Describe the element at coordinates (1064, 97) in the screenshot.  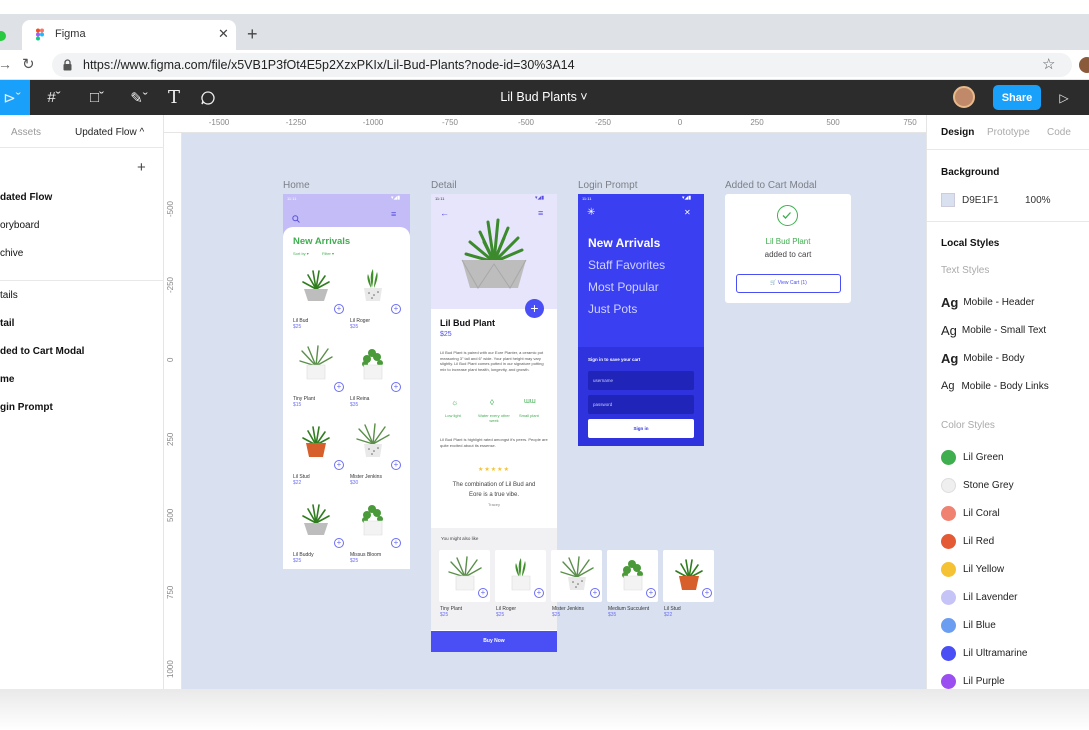
I see `present-play-icon: ▷` at that location.